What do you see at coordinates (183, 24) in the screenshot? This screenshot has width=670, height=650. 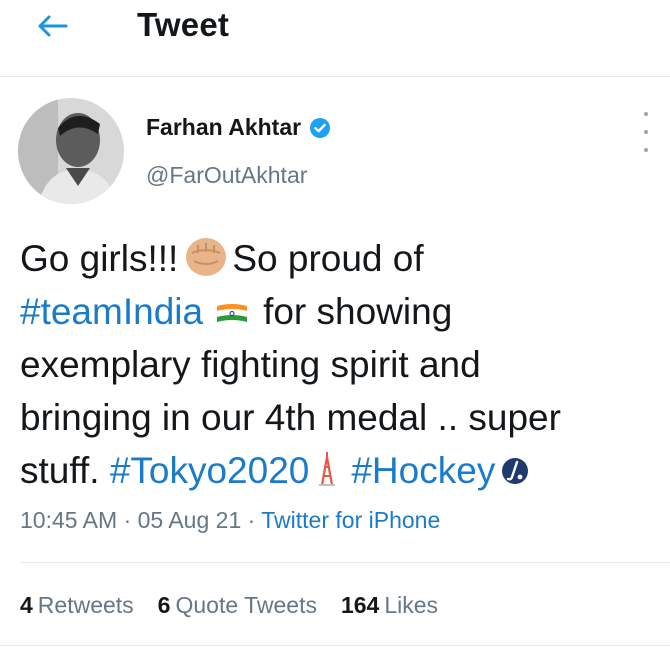 I see `page-title: Tweet` at bounding box center [183, 24].